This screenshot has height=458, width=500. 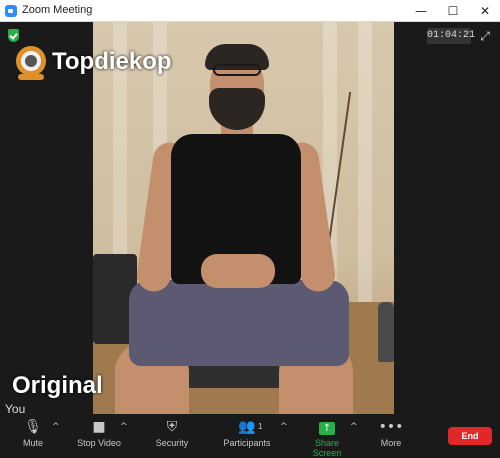 I want to click on person-shorts, so click(x=239, y=323).